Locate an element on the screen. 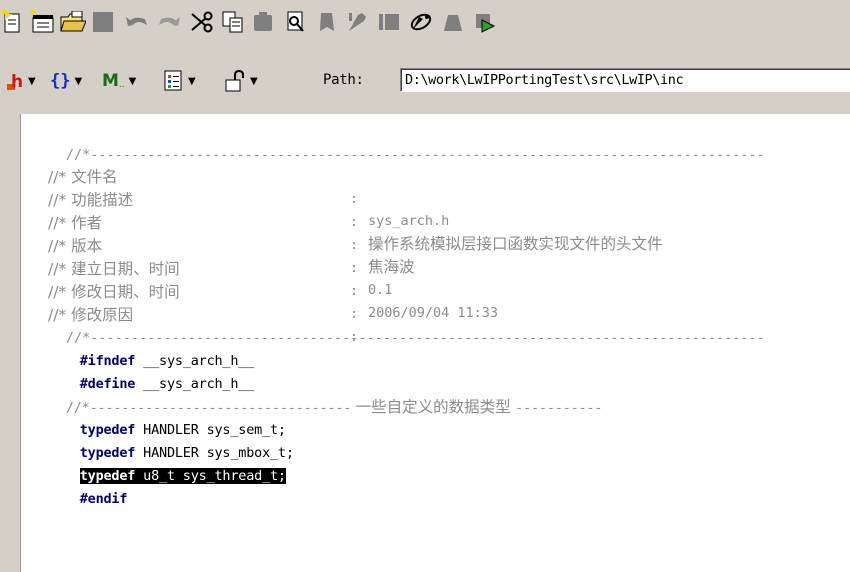  ifndef-line: #ifndef __sys_arch_h__ is located at coordinates (167, 361).